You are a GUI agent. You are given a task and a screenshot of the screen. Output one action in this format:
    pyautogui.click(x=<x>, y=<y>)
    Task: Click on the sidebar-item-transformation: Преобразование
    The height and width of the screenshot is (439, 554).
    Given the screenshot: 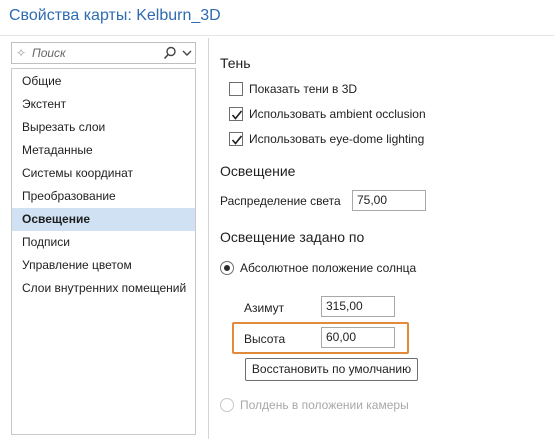 What is the action you would take?
    pyautogui.click(x=103, y=196)
    